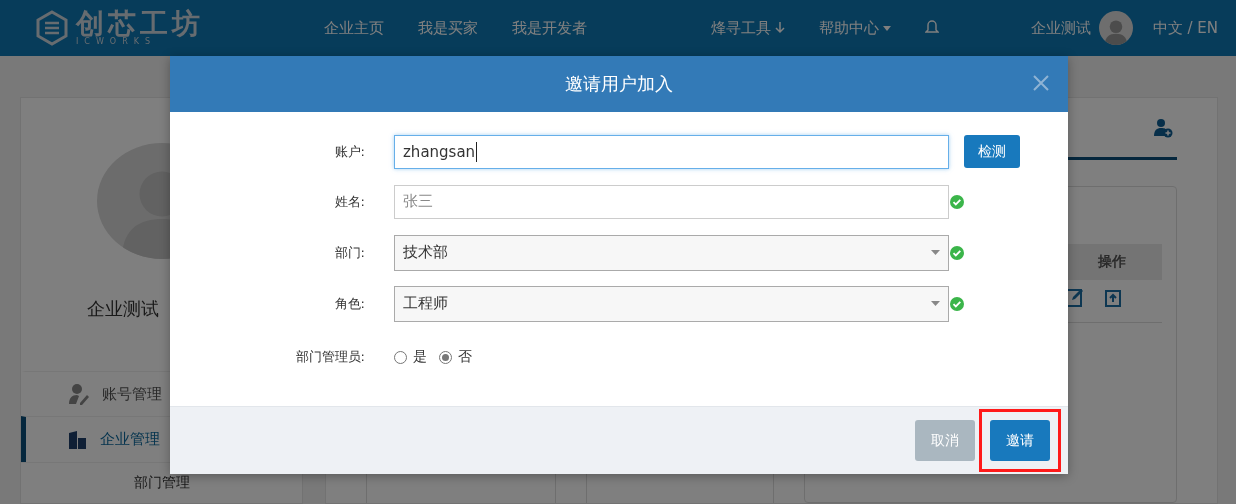 This screenshot has width=1236, height=504. Describe the element at coordinates (671, 252) in the screenshot. I see `select-field: 技术部` at that location.